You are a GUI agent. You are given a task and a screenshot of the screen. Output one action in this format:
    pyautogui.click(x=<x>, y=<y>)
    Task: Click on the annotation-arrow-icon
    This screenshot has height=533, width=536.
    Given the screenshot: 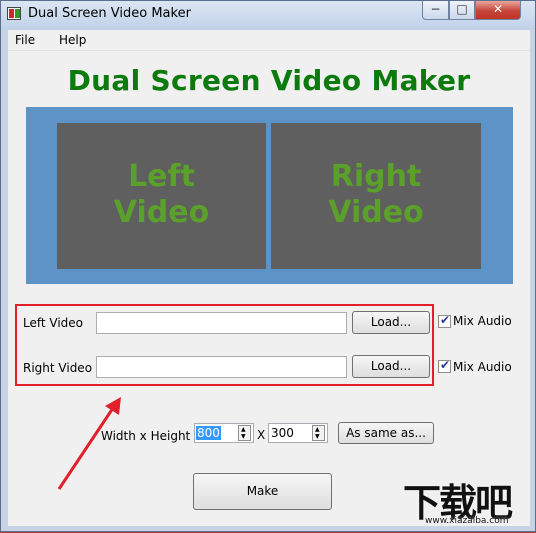 What is the action you would take?
    pyautogui.click(x=89, y=443)
    